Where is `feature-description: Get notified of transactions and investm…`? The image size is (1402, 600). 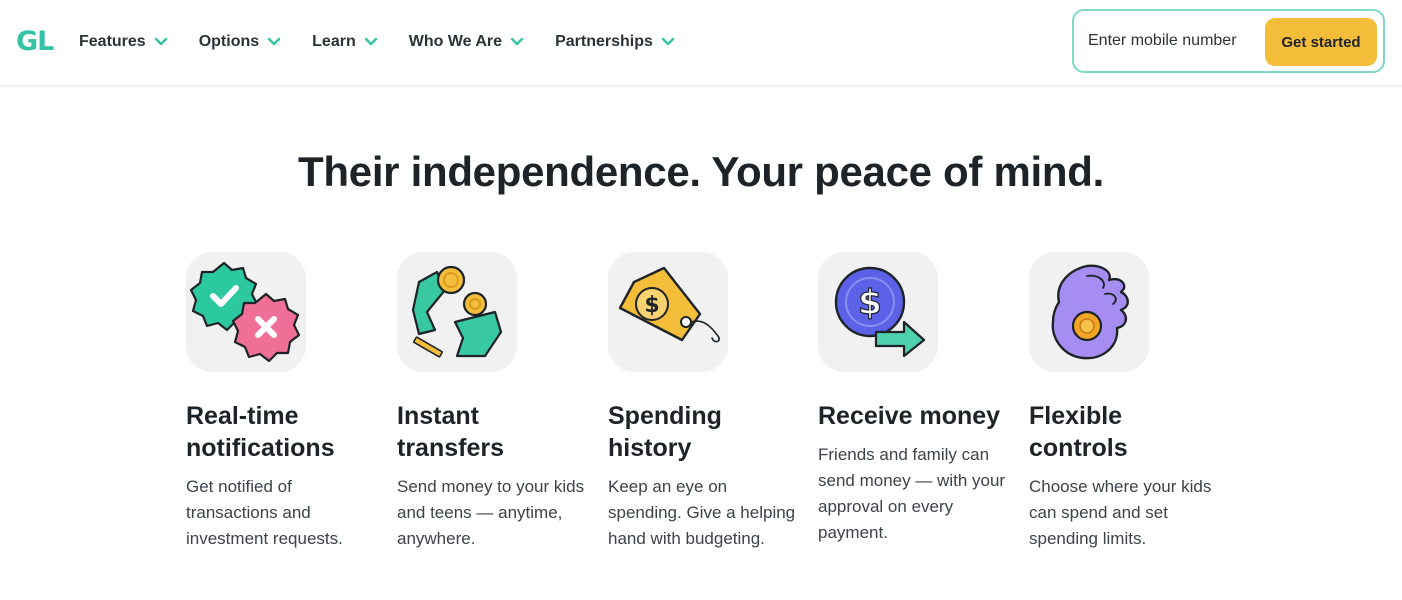 feature-description: Get notified of transactions and investm… is located at coordinates (264, 512).